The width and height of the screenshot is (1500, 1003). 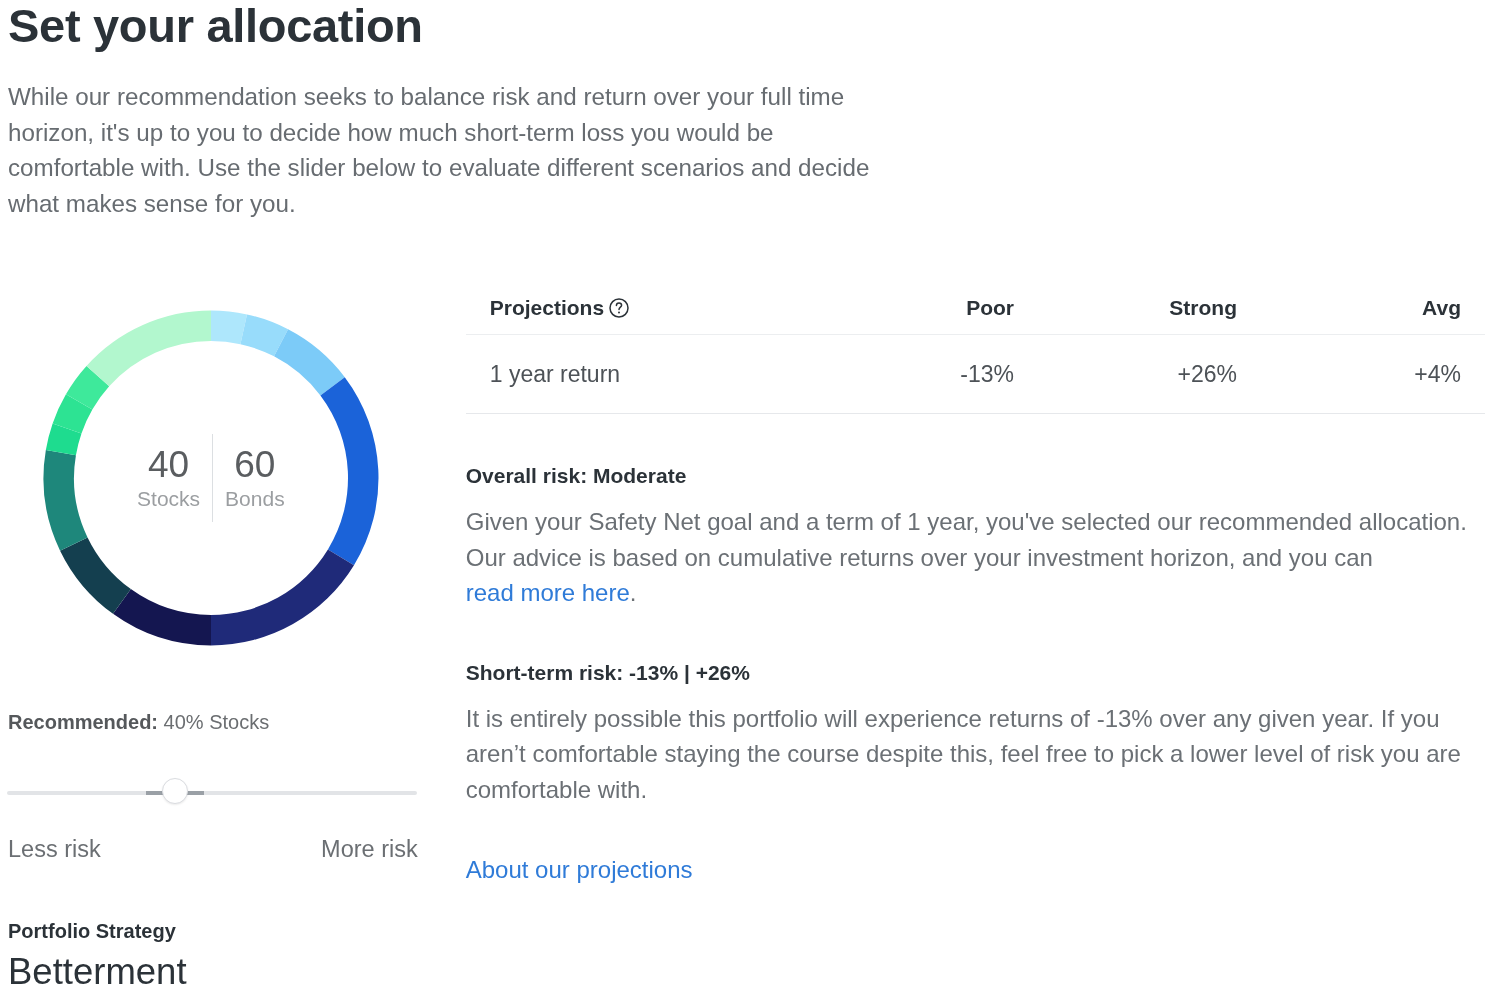 I want to click on table-cell-text: +26%, so click(x=1206, y=374).